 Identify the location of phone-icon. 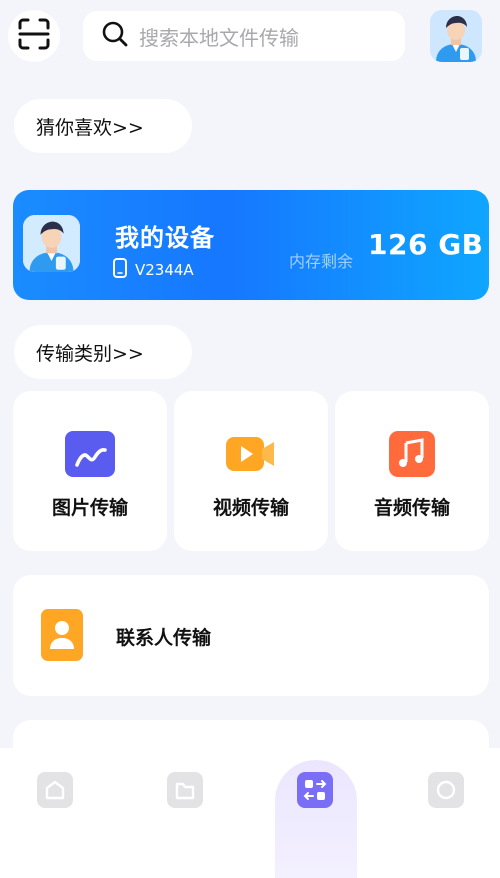
(120, 270).